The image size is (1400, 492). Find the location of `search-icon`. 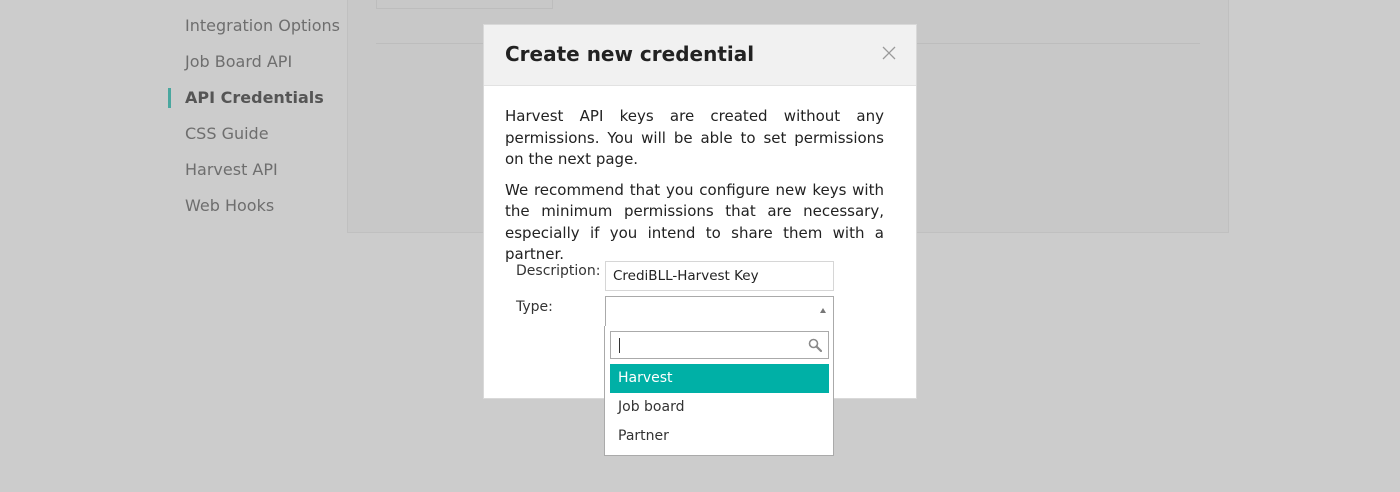

search-icon is located at coordinates (815, 345).